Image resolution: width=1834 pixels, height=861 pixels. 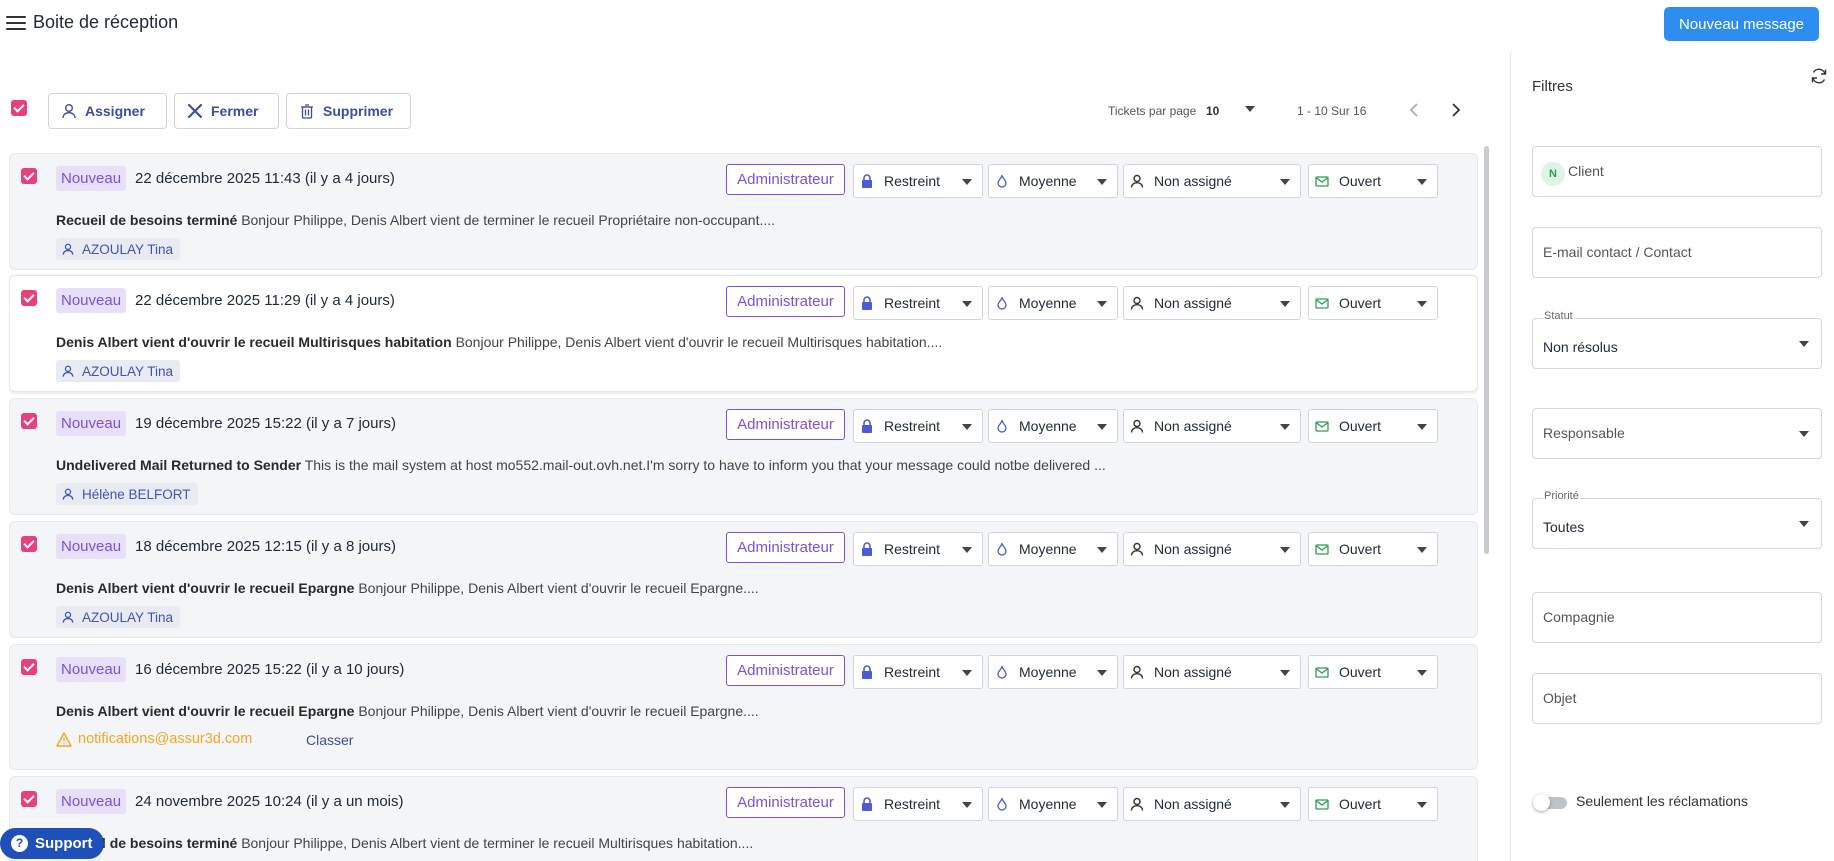 What do you see at coordinates (1819, 76) in the screenshot?
I see `refresh-icon` at bounding box center [1819, 76].